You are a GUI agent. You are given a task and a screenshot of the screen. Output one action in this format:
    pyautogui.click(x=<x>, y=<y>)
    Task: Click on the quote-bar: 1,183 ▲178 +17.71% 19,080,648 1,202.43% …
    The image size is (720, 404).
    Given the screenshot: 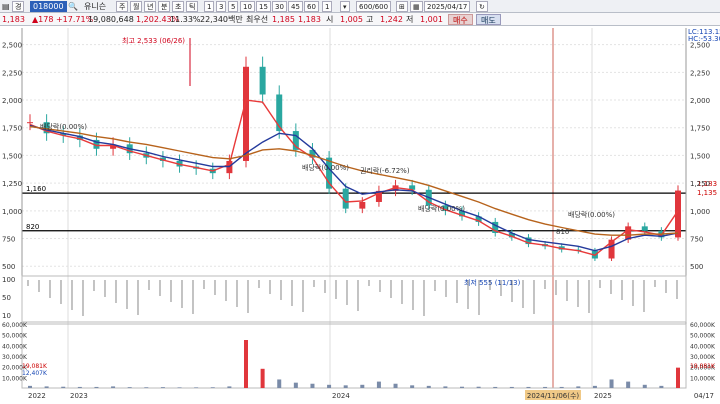 What is the action you would take?
    pyautogui.click(x=360, y=19)
    